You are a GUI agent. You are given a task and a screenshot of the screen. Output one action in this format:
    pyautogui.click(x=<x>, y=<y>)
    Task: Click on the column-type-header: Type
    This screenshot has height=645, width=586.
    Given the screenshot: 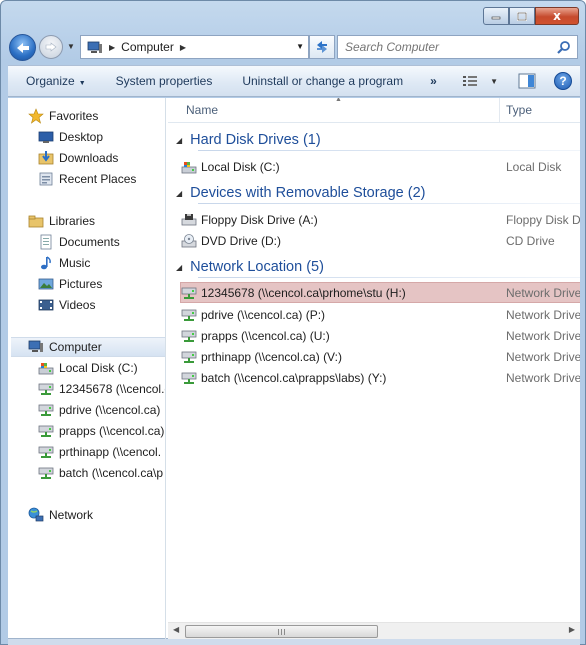 What is the action you would take?
    pyautogui.click(x=519, y=110)
    